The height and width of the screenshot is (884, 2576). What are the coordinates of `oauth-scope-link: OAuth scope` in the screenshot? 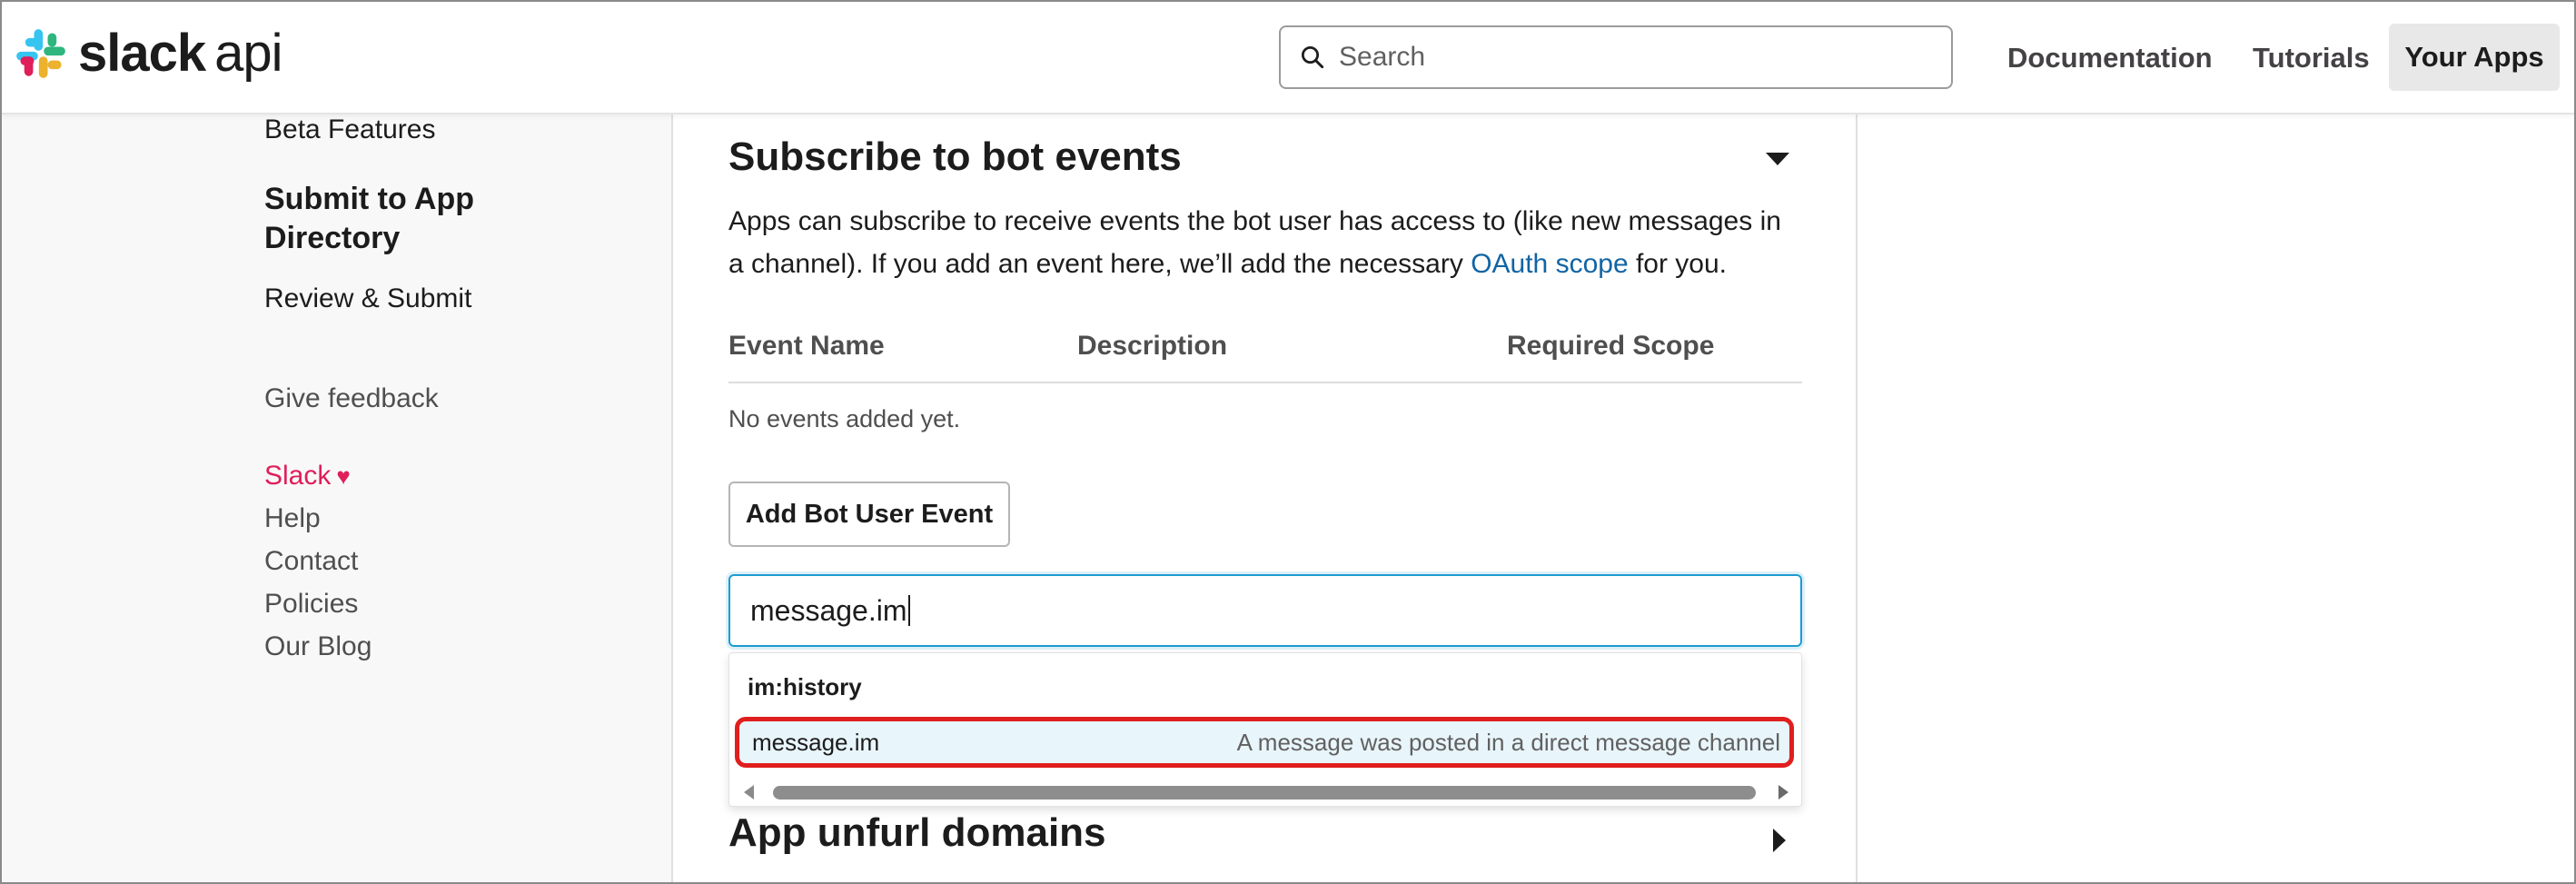 It's located at (1549, 264).